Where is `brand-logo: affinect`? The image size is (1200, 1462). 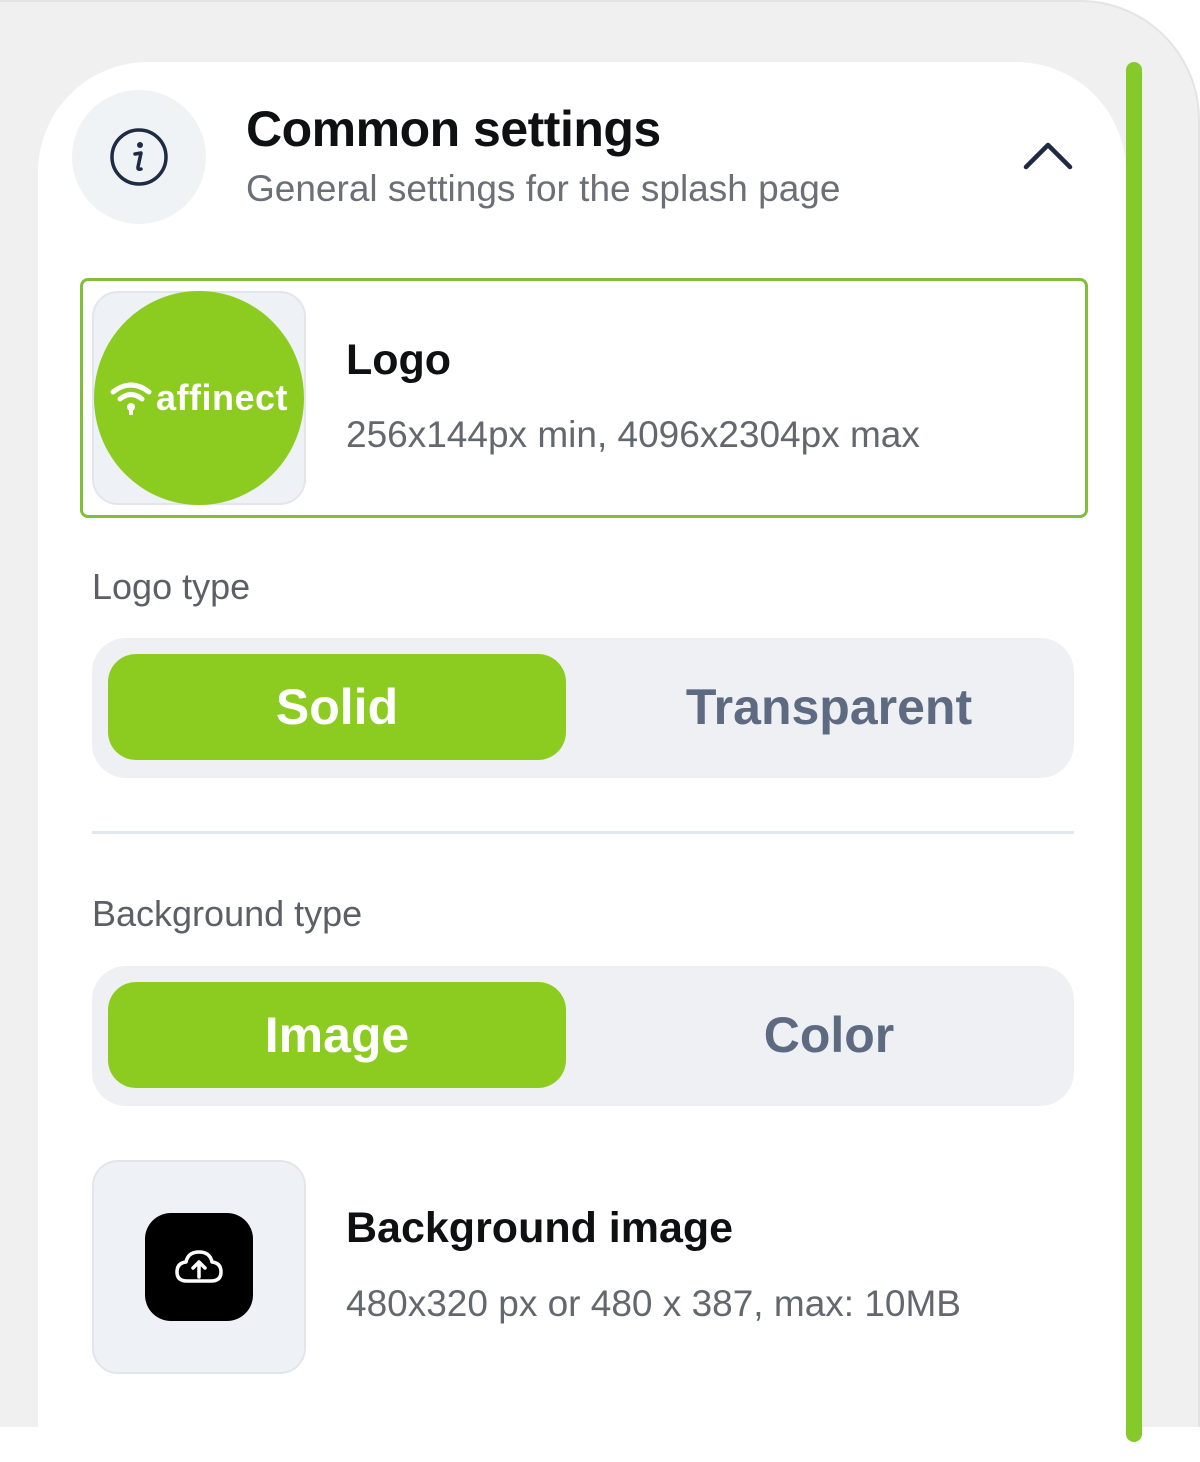
brand-logo: affinect is located at coordinates (199, 398).